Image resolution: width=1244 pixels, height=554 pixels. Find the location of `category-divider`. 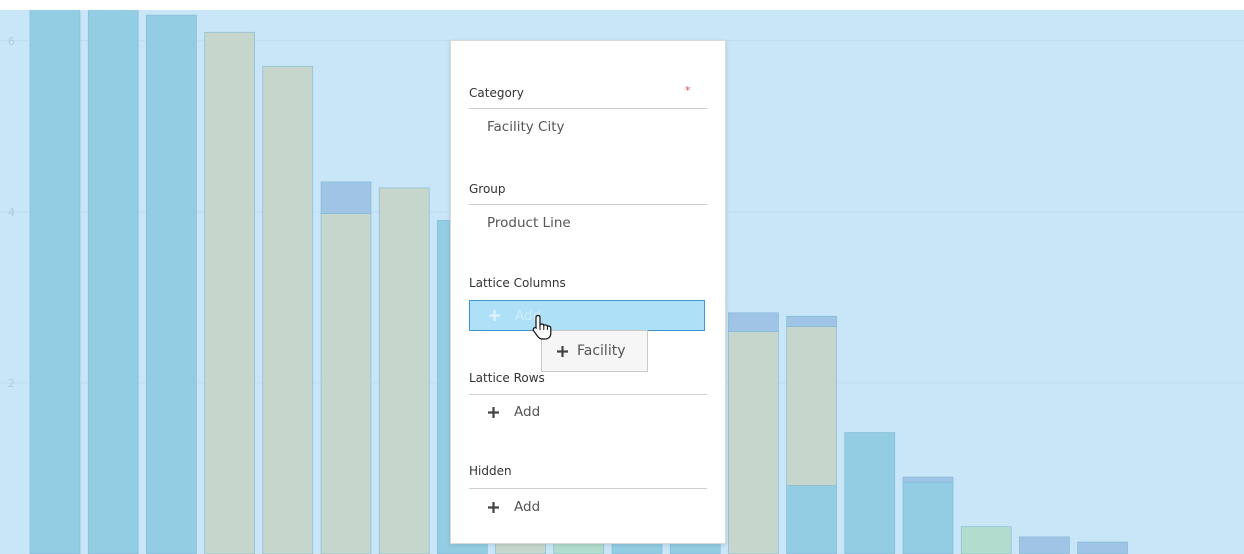

category-divider is located at coordinates (588, 108).